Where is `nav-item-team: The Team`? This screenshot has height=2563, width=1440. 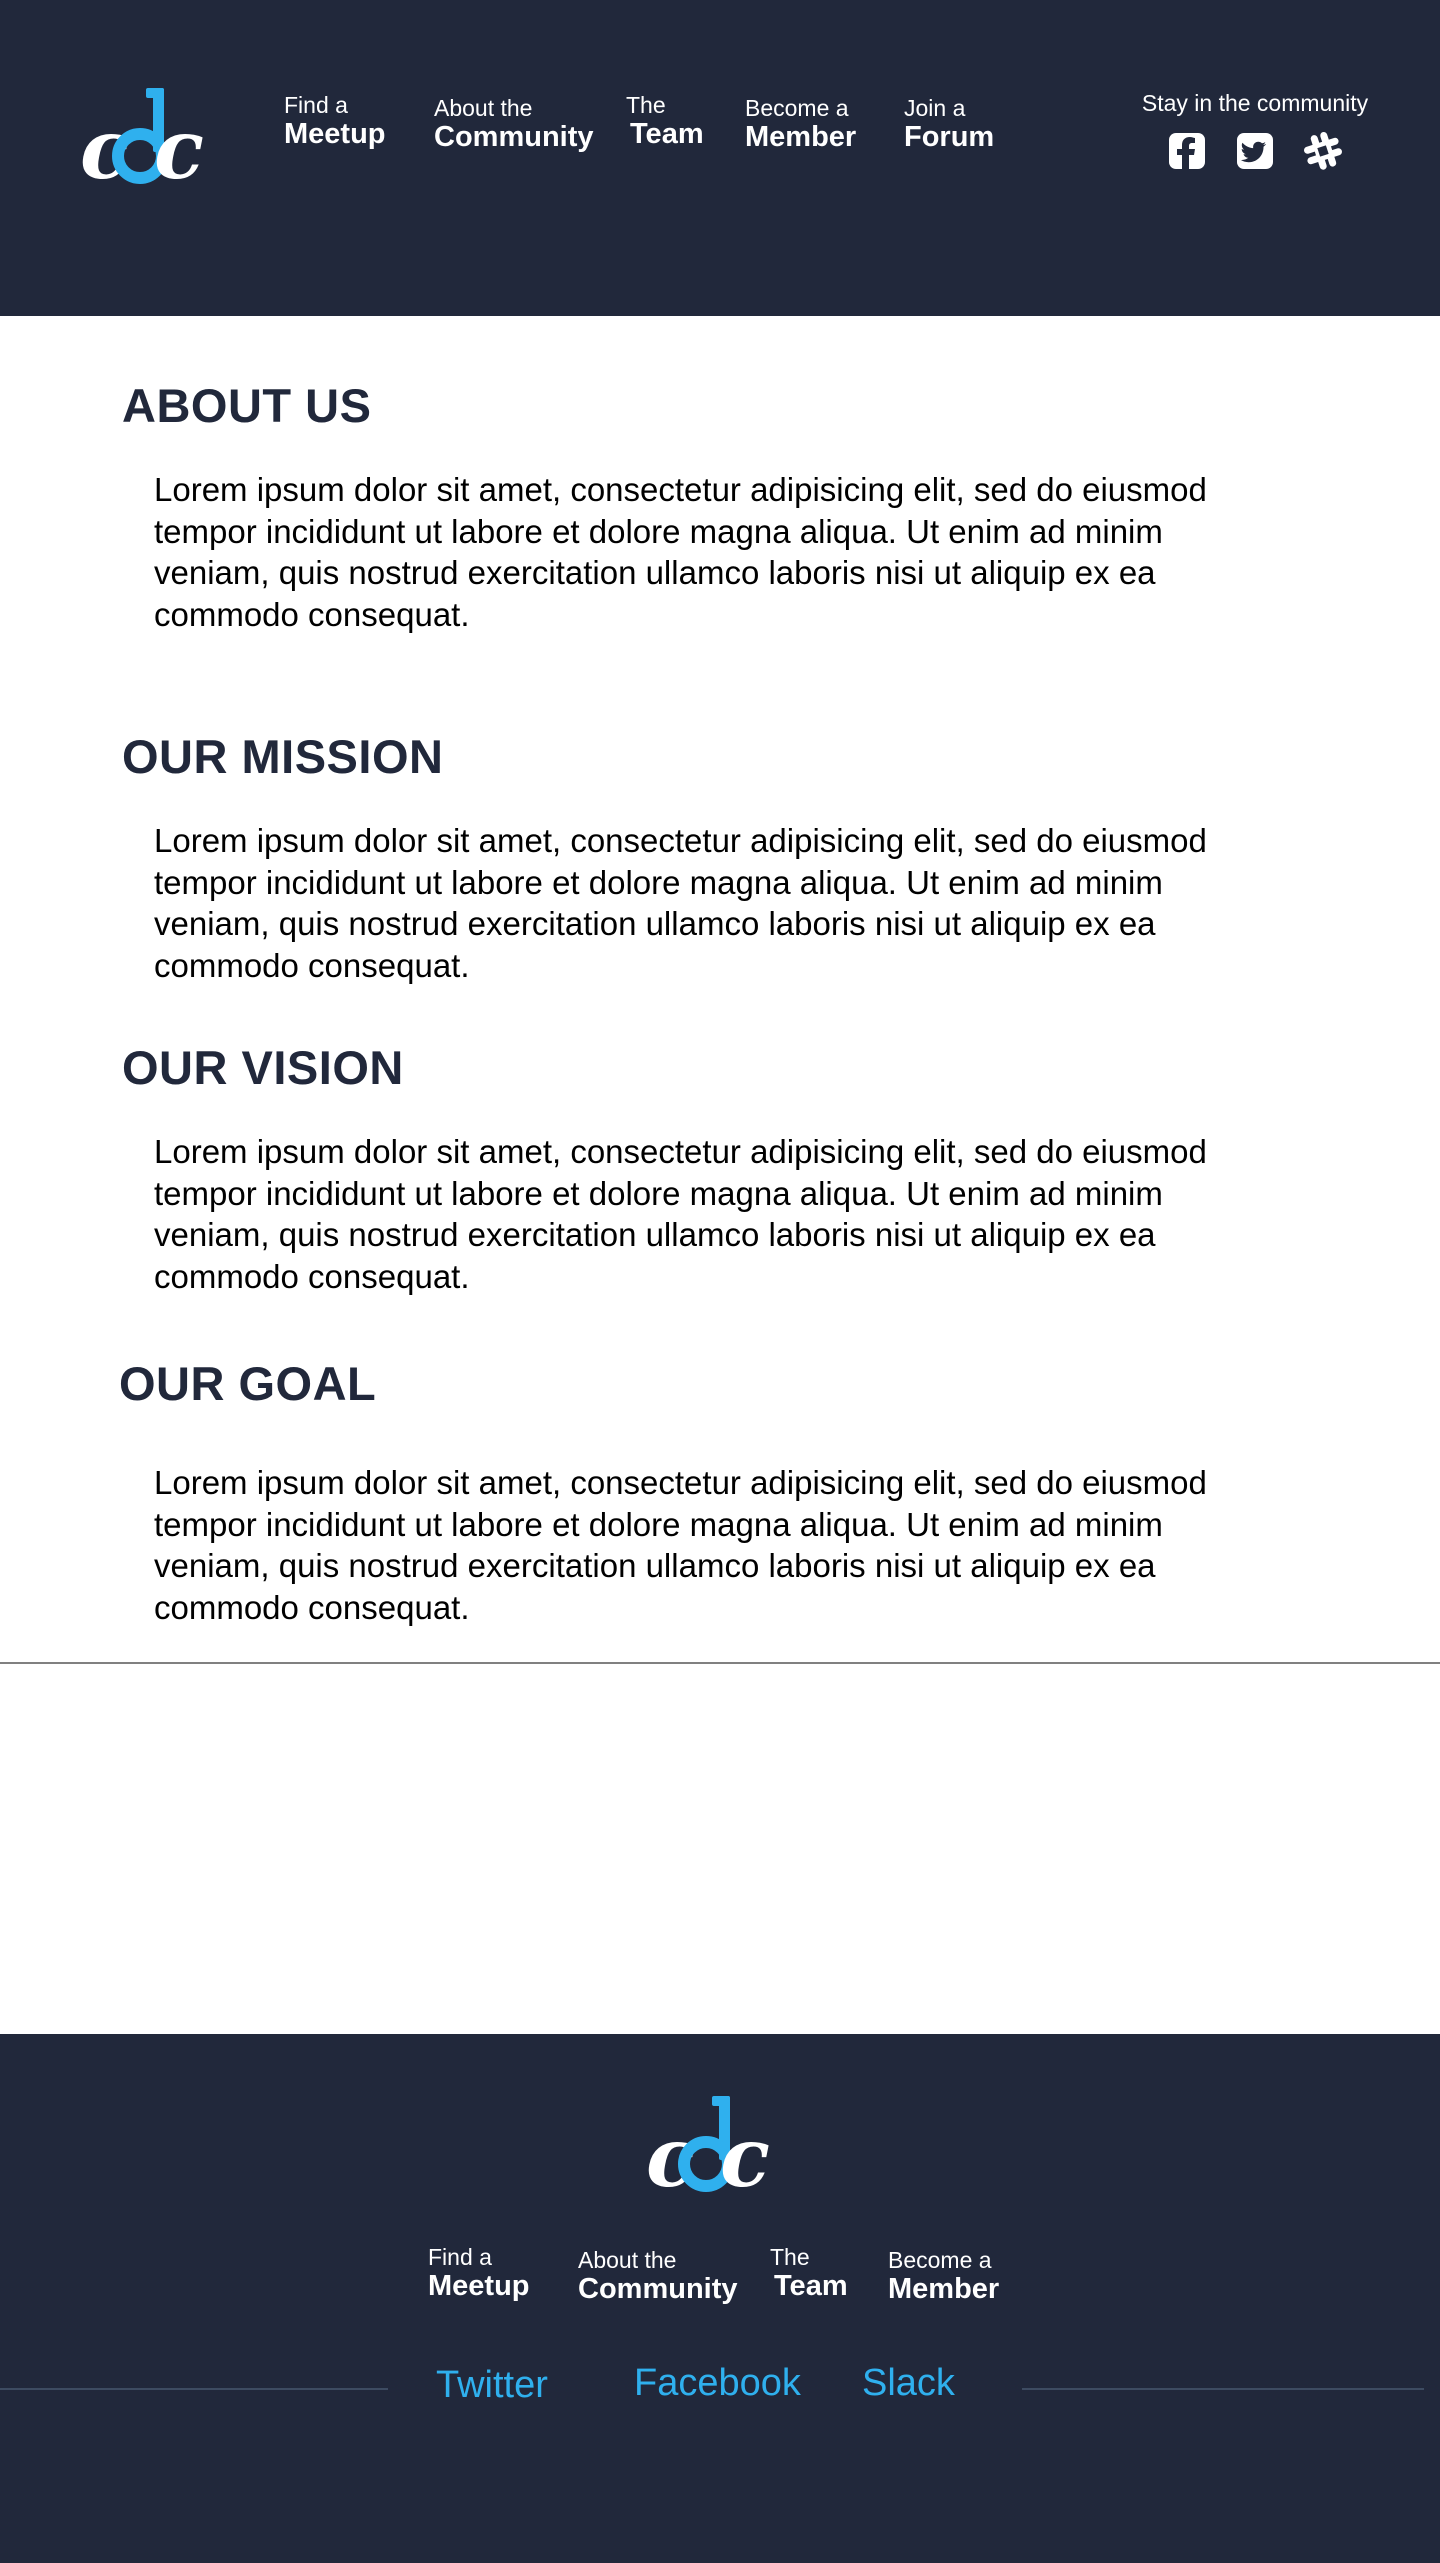
nav-item-team: The Team is located at coordinates (665, 122).